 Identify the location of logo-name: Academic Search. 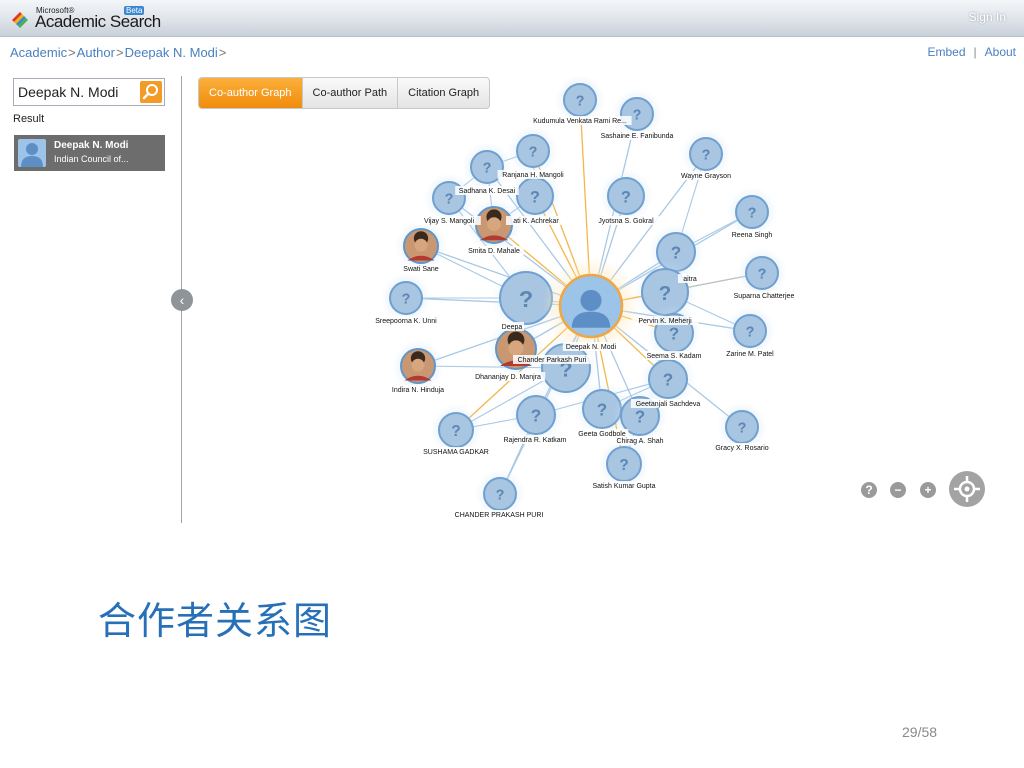
(98, 21).